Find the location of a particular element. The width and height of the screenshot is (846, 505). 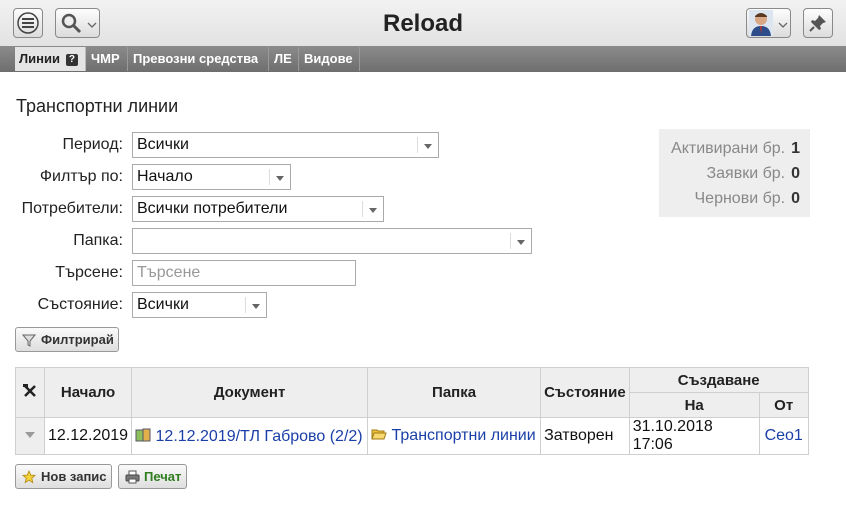

row-state: Затворен is located at coordinates (585, 436).